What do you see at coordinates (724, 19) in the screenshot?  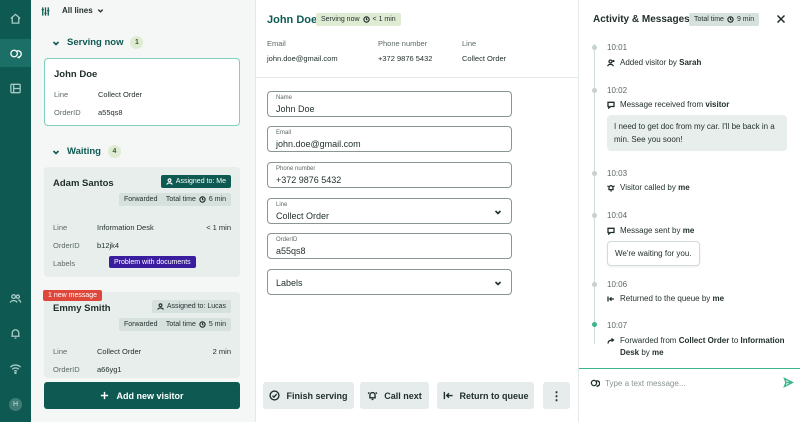 I see `total-time-badge: Total time 9 min` at bounding box center [724, 19].